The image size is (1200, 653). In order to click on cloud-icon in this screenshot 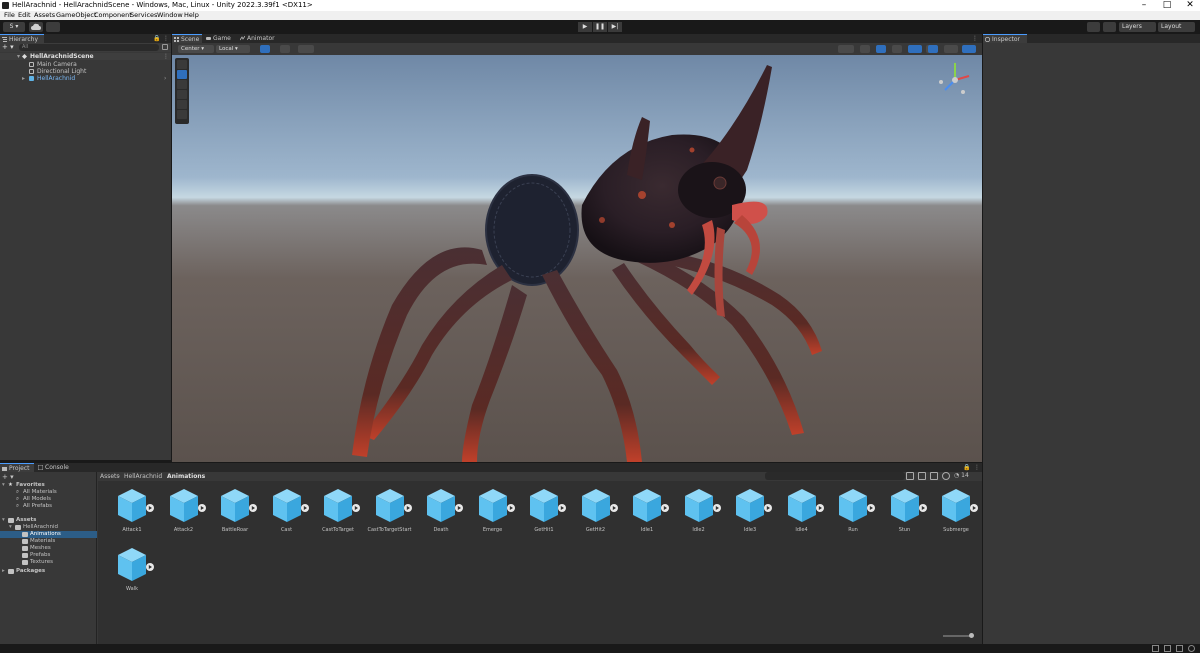, I will do `click(36, 27)`.